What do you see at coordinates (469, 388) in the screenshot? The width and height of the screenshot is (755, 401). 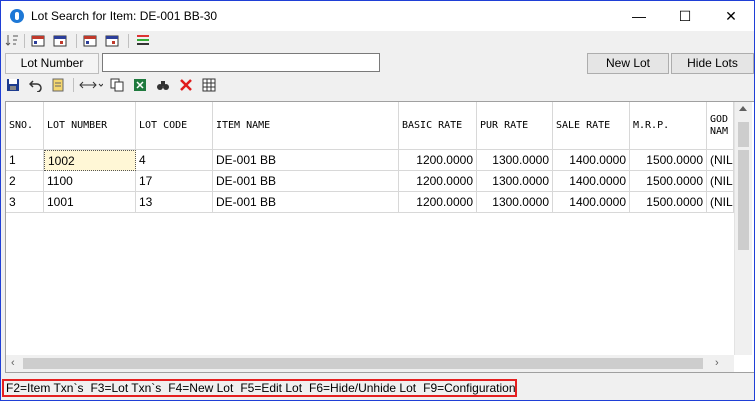 I see `shortcut-configuration: F9=Configuration` at bounding box center [469, 388].